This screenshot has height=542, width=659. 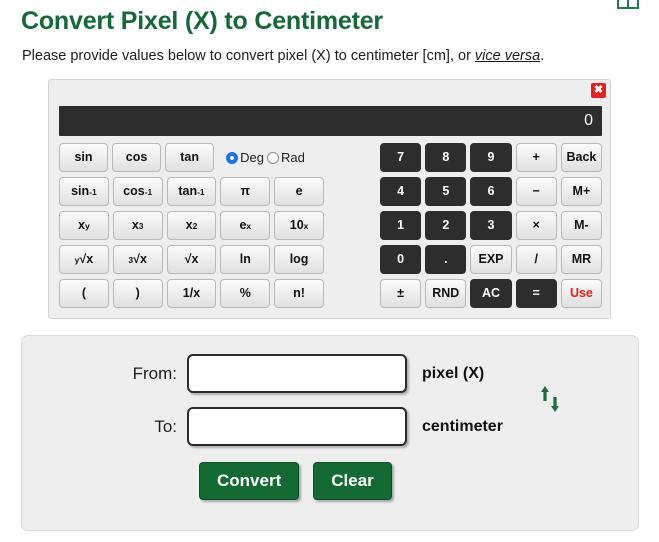 I want to click on number-key-row-3: 1 2 3 × M-, so click(x=491, y=225).